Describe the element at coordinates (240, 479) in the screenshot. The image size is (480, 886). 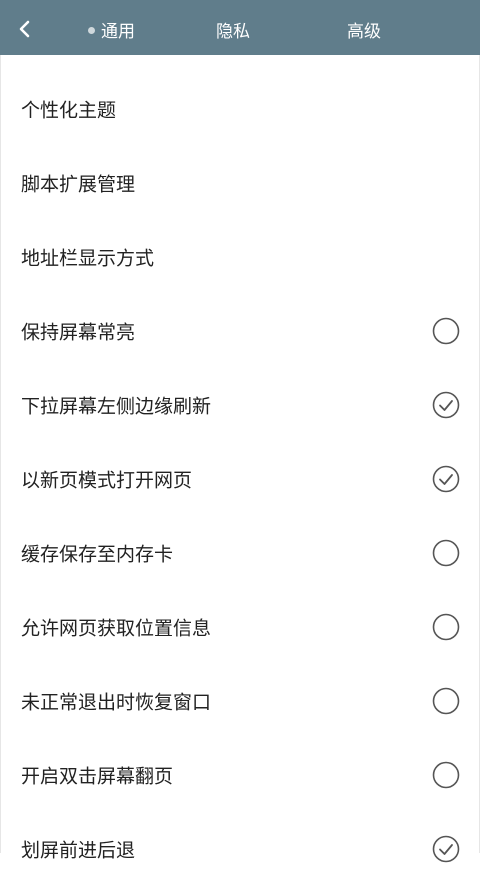
I see `setting-row-new-page-mode: 以新页模式打开网页` at that location.